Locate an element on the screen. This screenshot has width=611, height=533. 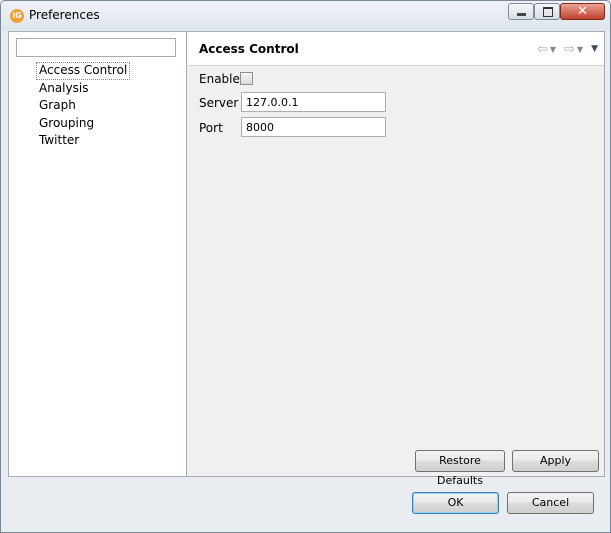
minimize-icon is located at coordinates (521, 14).